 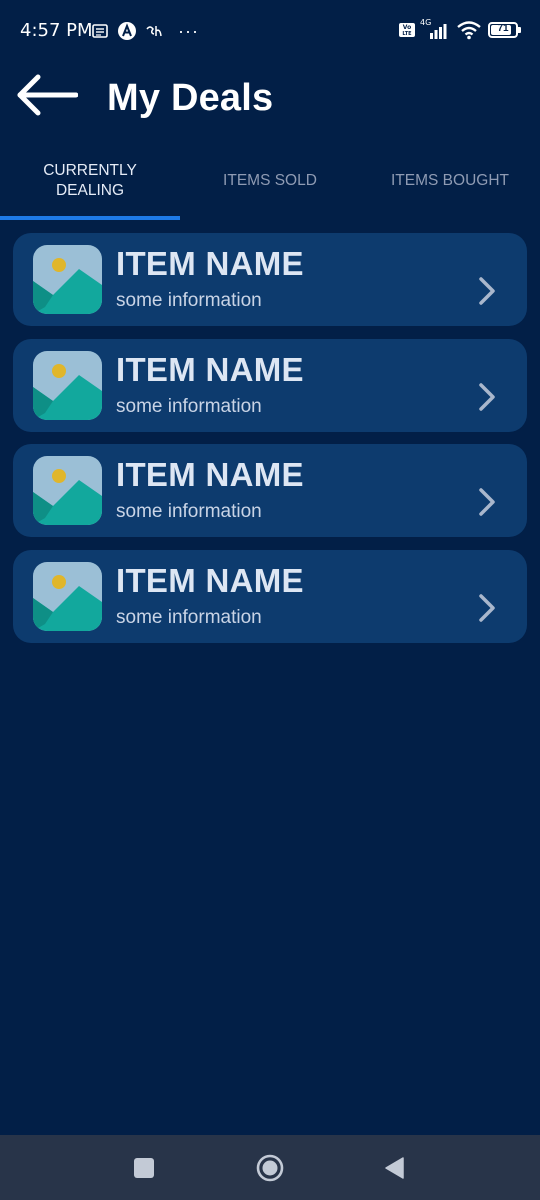 What do you see at coordinates (190, 98) in the screenshot?
I see `page-title: My Deals` at bounding box center [190, 98].